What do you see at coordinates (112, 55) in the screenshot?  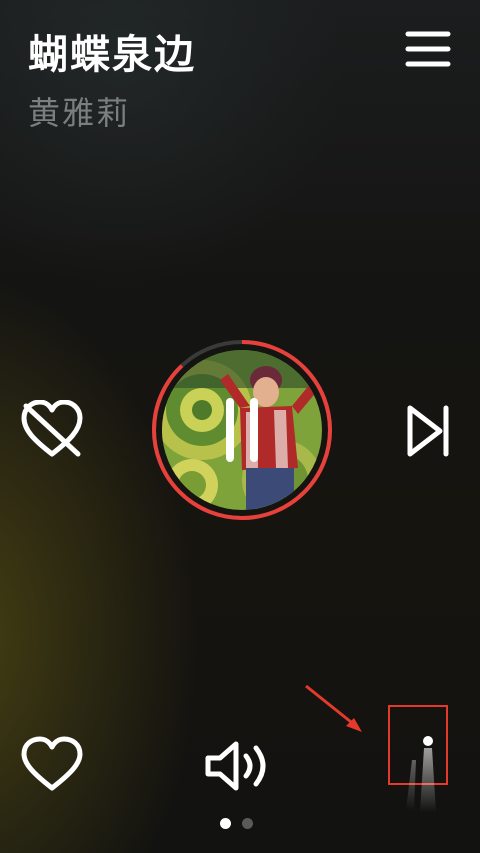 I see `song-title: 蝴蝶泉边` at bounding box center [112, 55].